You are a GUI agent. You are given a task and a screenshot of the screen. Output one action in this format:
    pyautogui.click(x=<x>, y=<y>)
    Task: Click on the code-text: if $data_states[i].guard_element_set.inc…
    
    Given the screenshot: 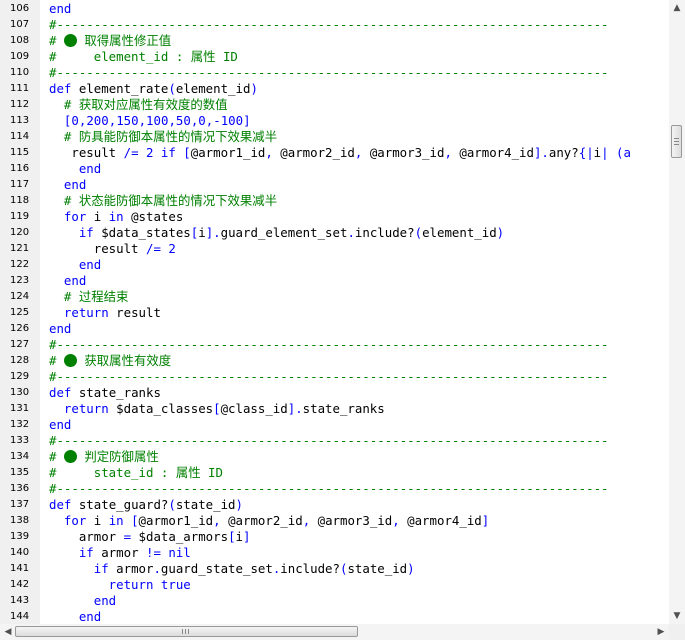 What is the action you would take?
    pyautogui.click(x=276, y=233)
    